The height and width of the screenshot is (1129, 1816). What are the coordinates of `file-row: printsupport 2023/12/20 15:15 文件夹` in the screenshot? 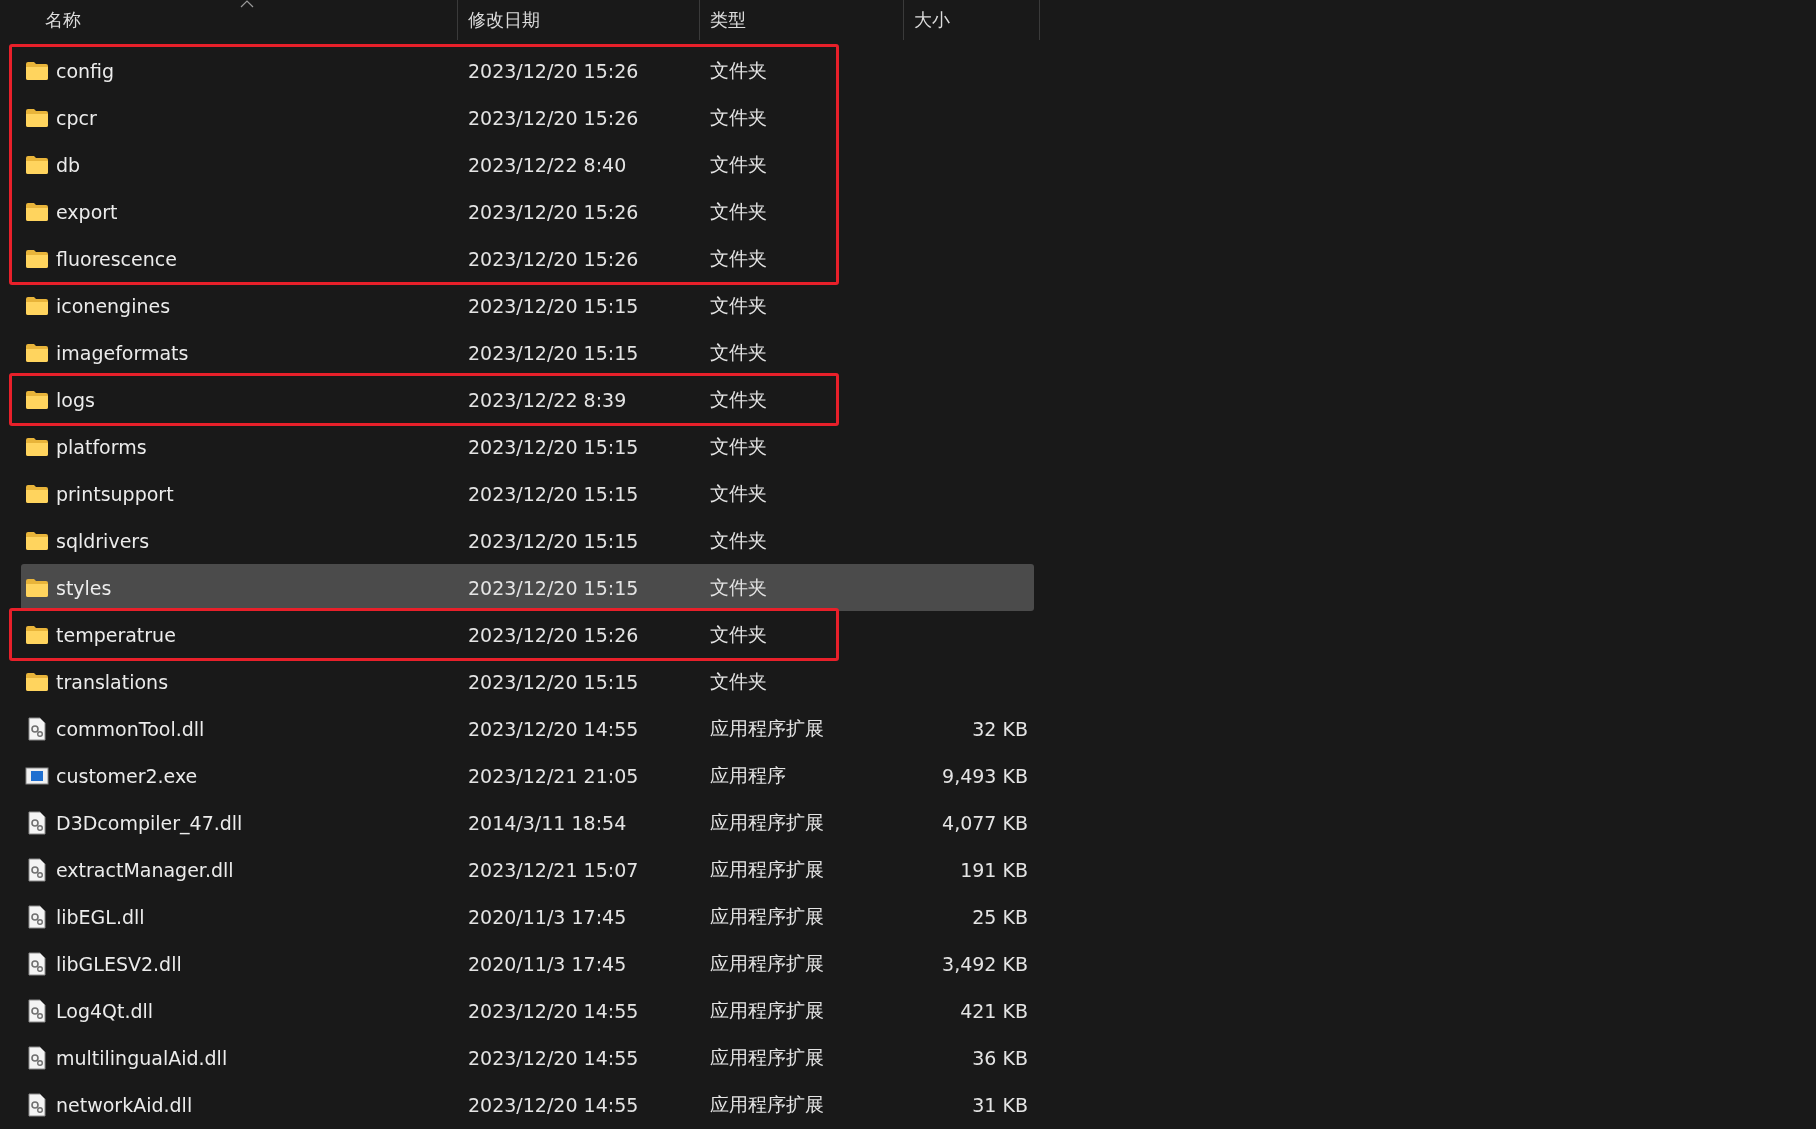 It's located at (527, 493).